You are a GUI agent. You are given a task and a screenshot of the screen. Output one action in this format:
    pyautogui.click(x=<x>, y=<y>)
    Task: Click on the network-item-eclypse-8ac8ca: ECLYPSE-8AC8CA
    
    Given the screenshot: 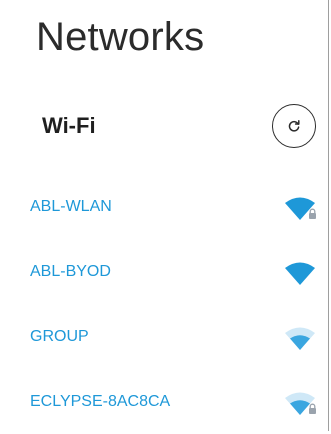 What is the action you would take?
    pyautogui.click(x=164, y=401)
    